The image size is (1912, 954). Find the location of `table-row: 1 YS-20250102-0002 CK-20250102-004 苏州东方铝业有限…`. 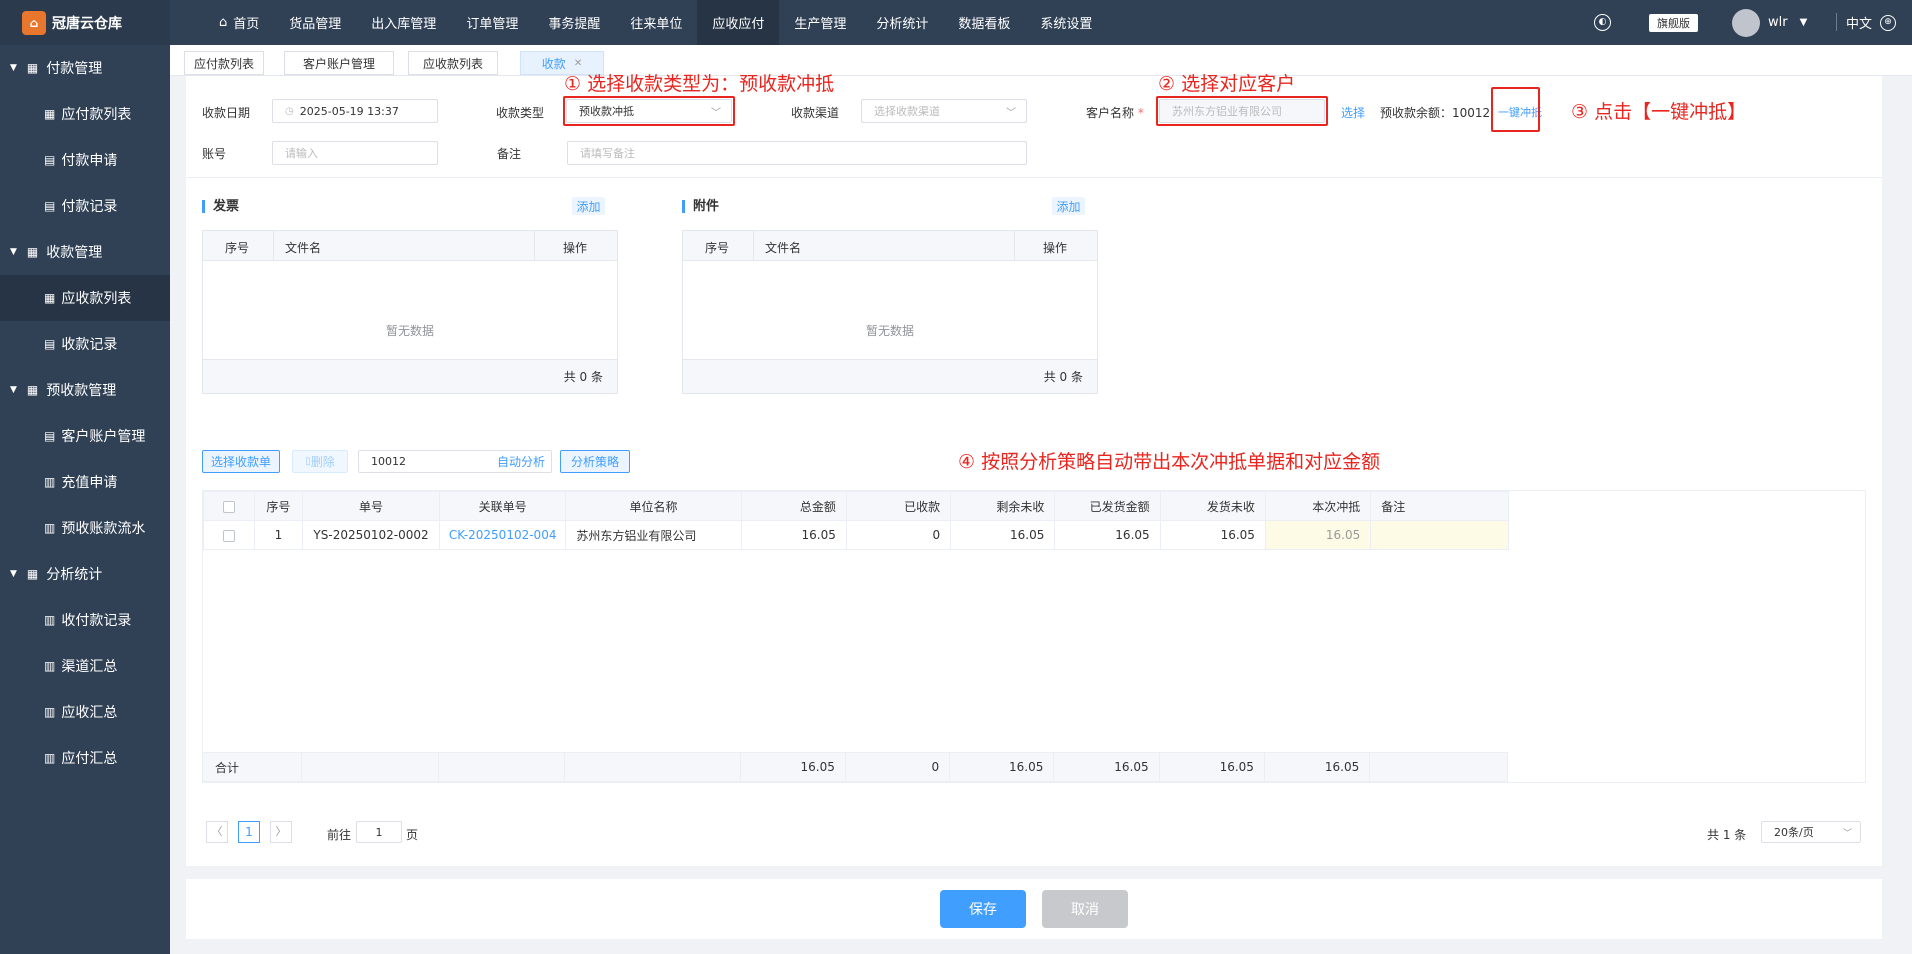

table-row: 1 YS-20250102-0002 CK-20250102-004 苏州东方铝业有限… is located at coordinates (856, 535).